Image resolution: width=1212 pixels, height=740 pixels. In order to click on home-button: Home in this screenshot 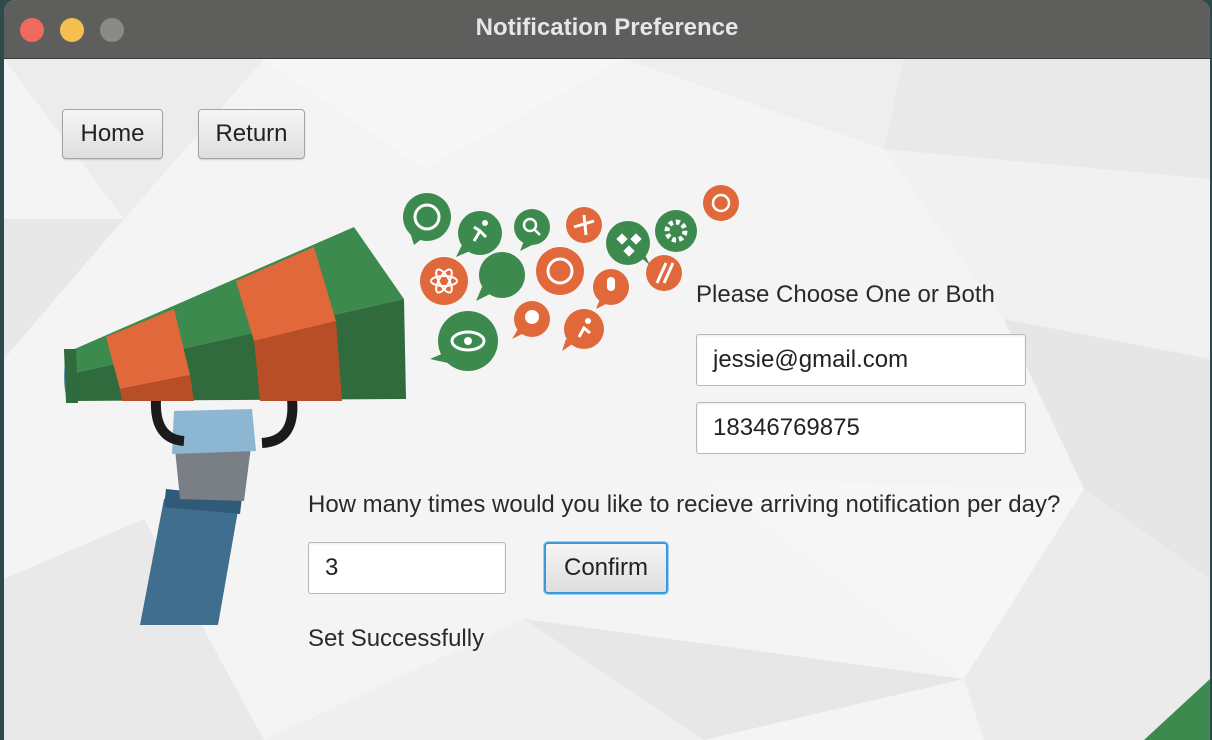, I will do `click(112, 134)`.